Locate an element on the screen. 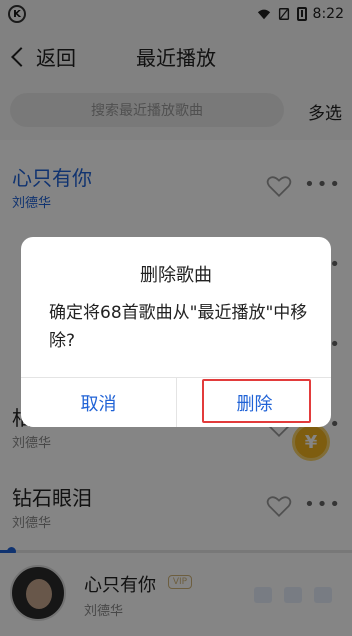 This screenshot has height=636, width=352. cancel-button: 取消 is located at coordinates (98, 402).